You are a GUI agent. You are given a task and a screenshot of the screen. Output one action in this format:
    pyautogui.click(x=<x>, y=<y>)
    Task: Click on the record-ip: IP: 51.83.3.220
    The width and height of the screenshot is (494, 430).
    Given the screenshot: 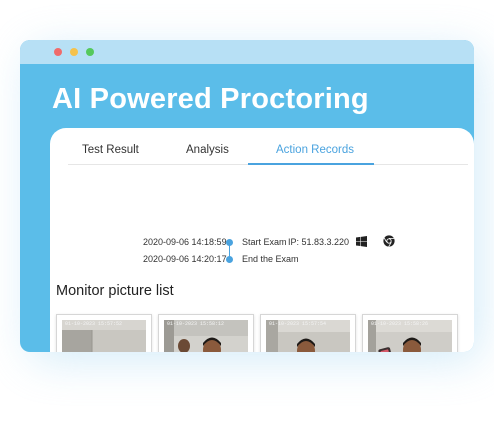 What is the action you would take?
    pyautogui.click(x=319, y=242)
    